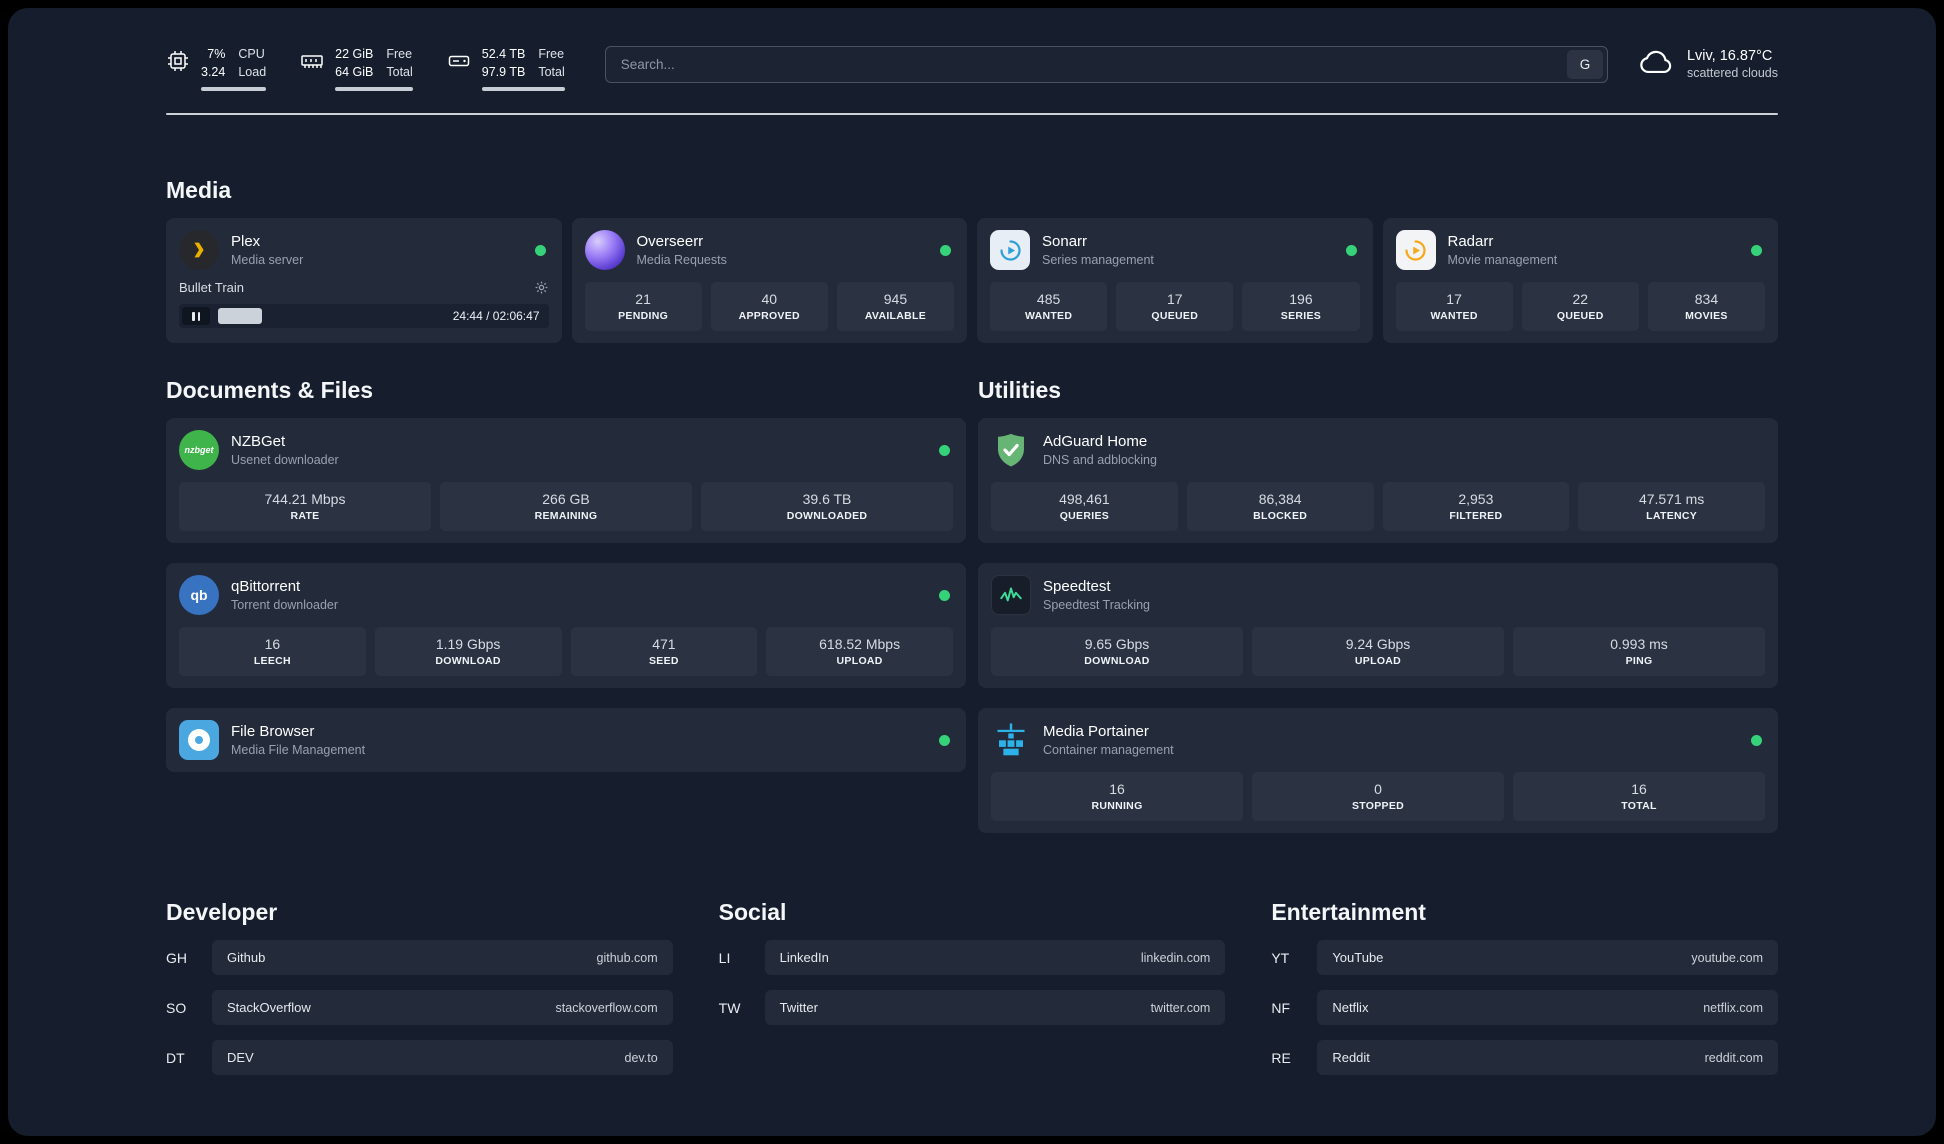 This screenshot has width=1944, height=1144. What do you see at coordinates (1106, 64) in the screenshot?
I see `search-input` at bounding box center [1106, 64].